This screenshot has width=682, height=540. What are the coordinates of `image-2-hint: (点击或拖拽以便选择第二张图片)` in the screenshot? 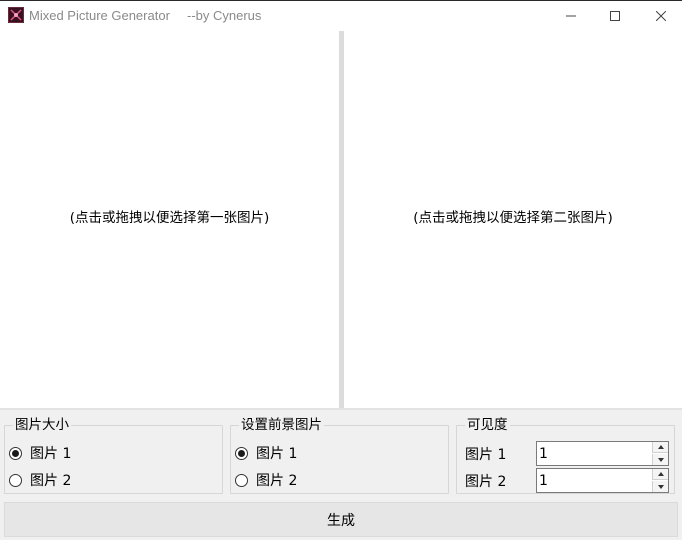 It's located at (513, 217).